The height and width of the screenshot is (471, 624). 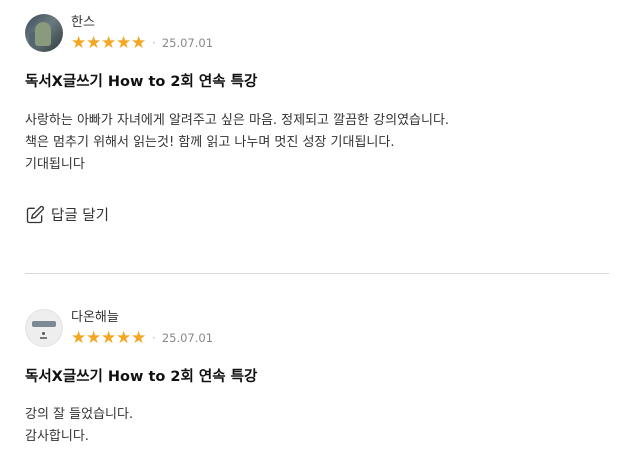 What do you see at coordinates (317, 329) in the screenshot?
I see `review-header: 다온해늘 ★ ★ ★ ★ ★ · 25.07.01` at bounding box center [317, 329].